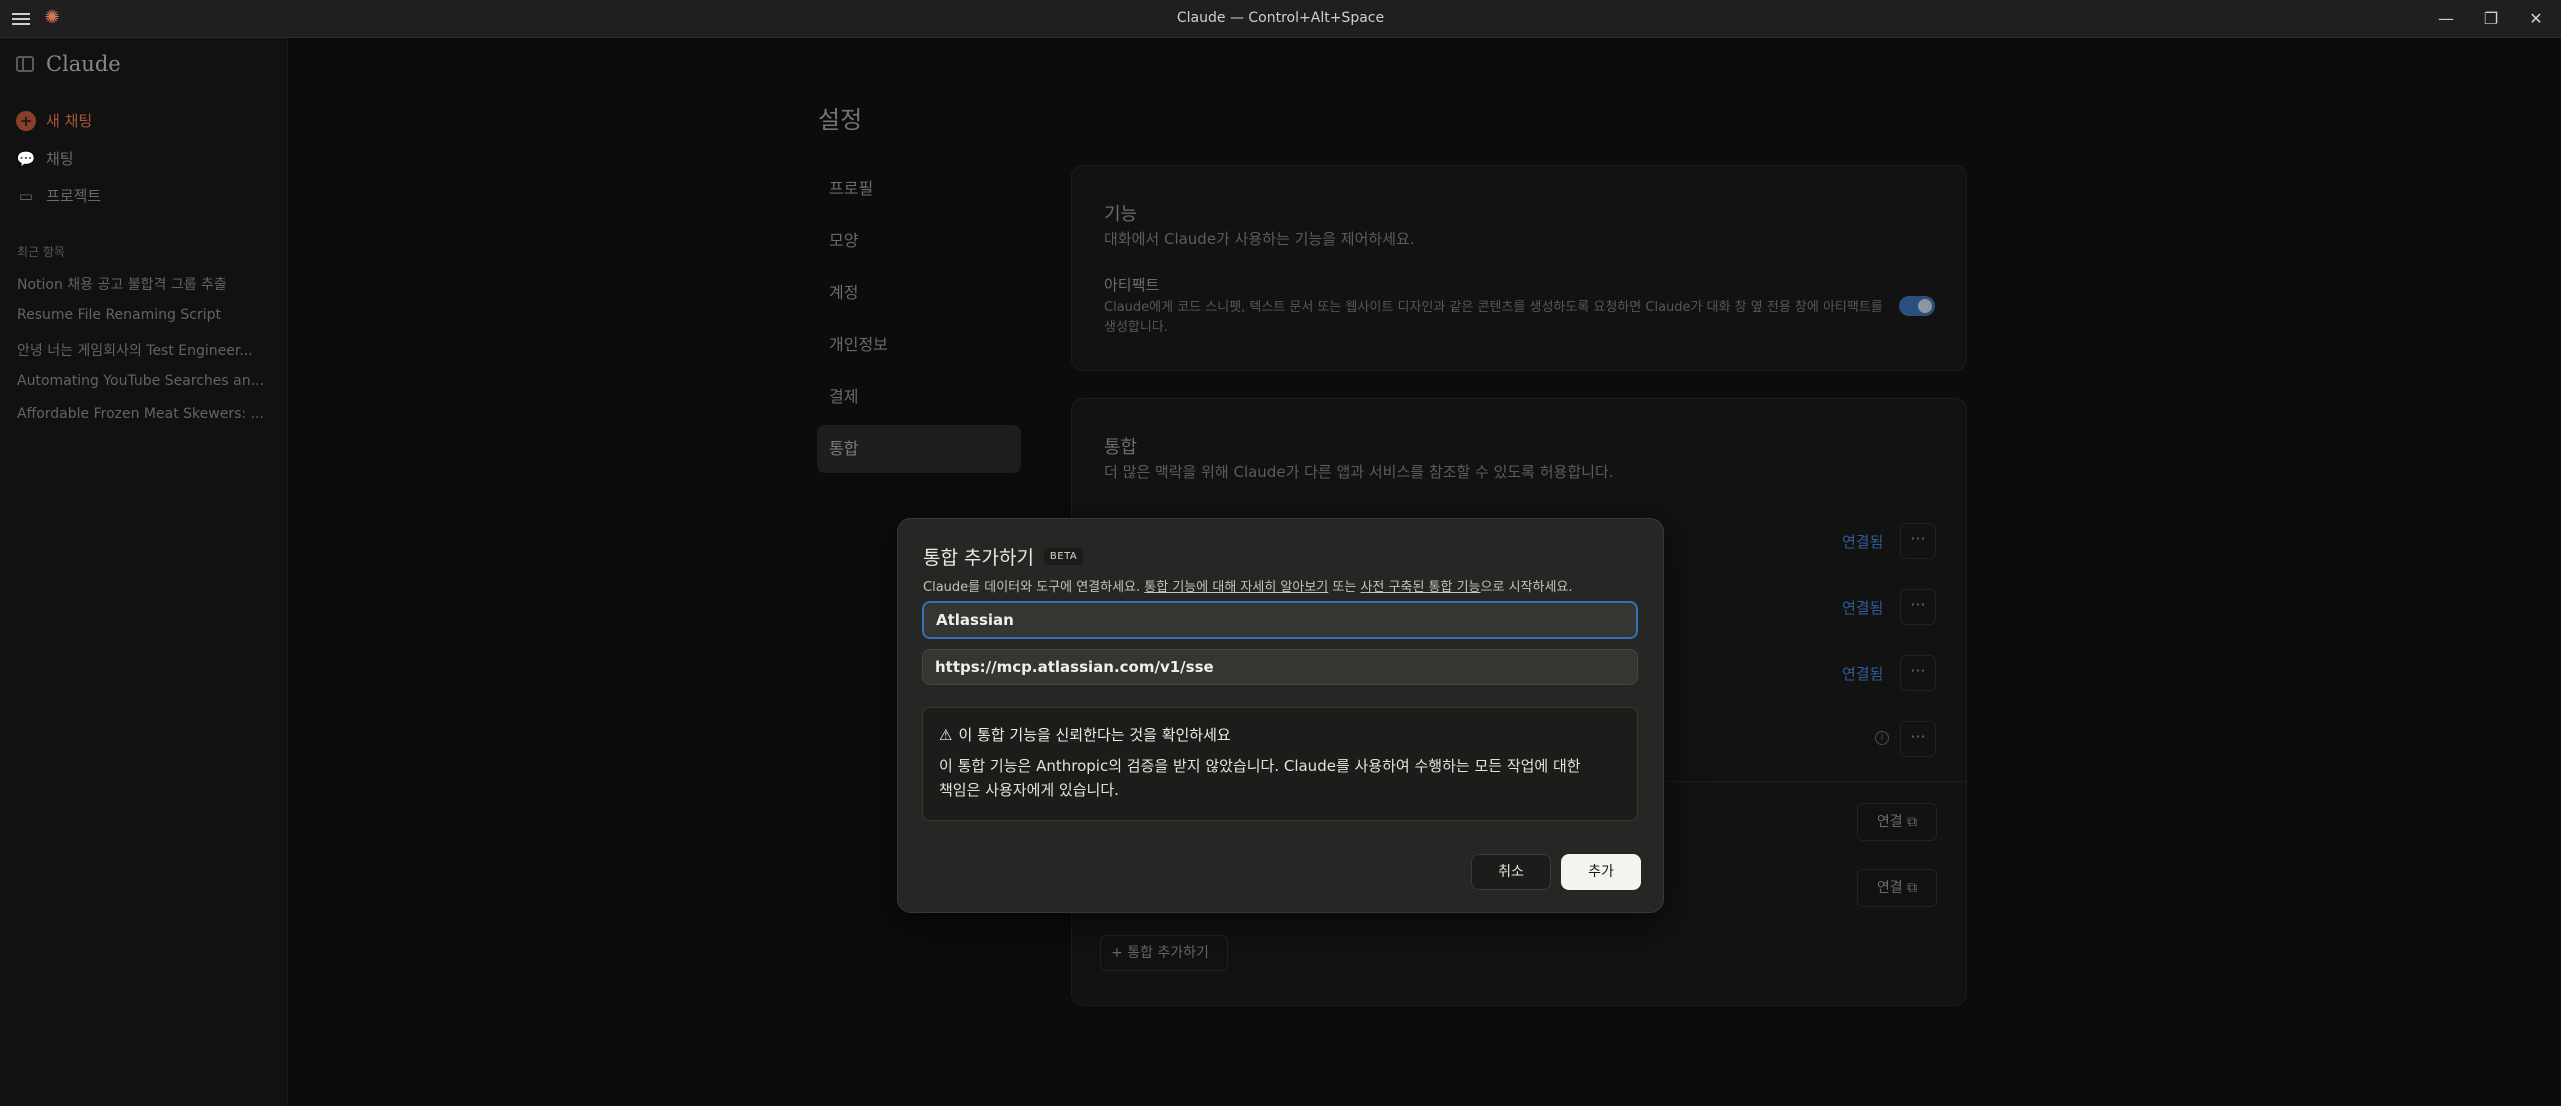  Describe the element at coordinates (1280, 620) in the screenshot. I see `integration-name-input` at that location.